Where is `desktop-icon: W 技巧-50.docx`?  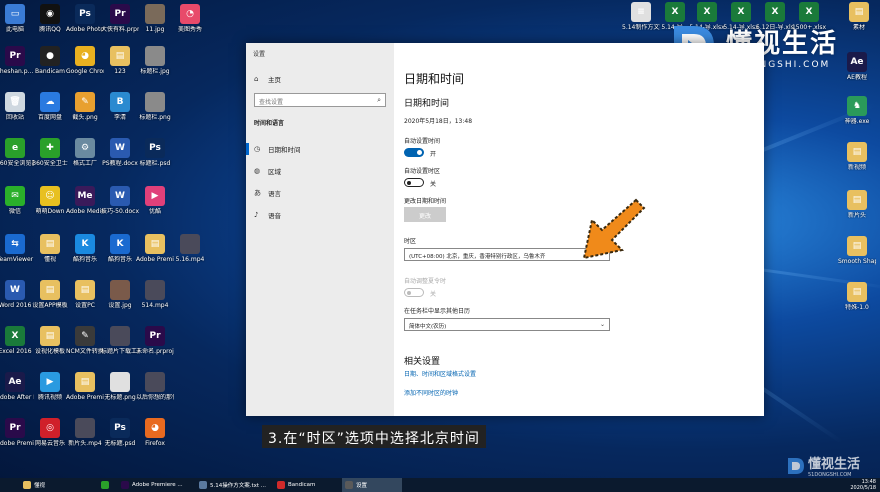 desktop-icon: W 技巧-50.docx is located at coordinates (120, 200).